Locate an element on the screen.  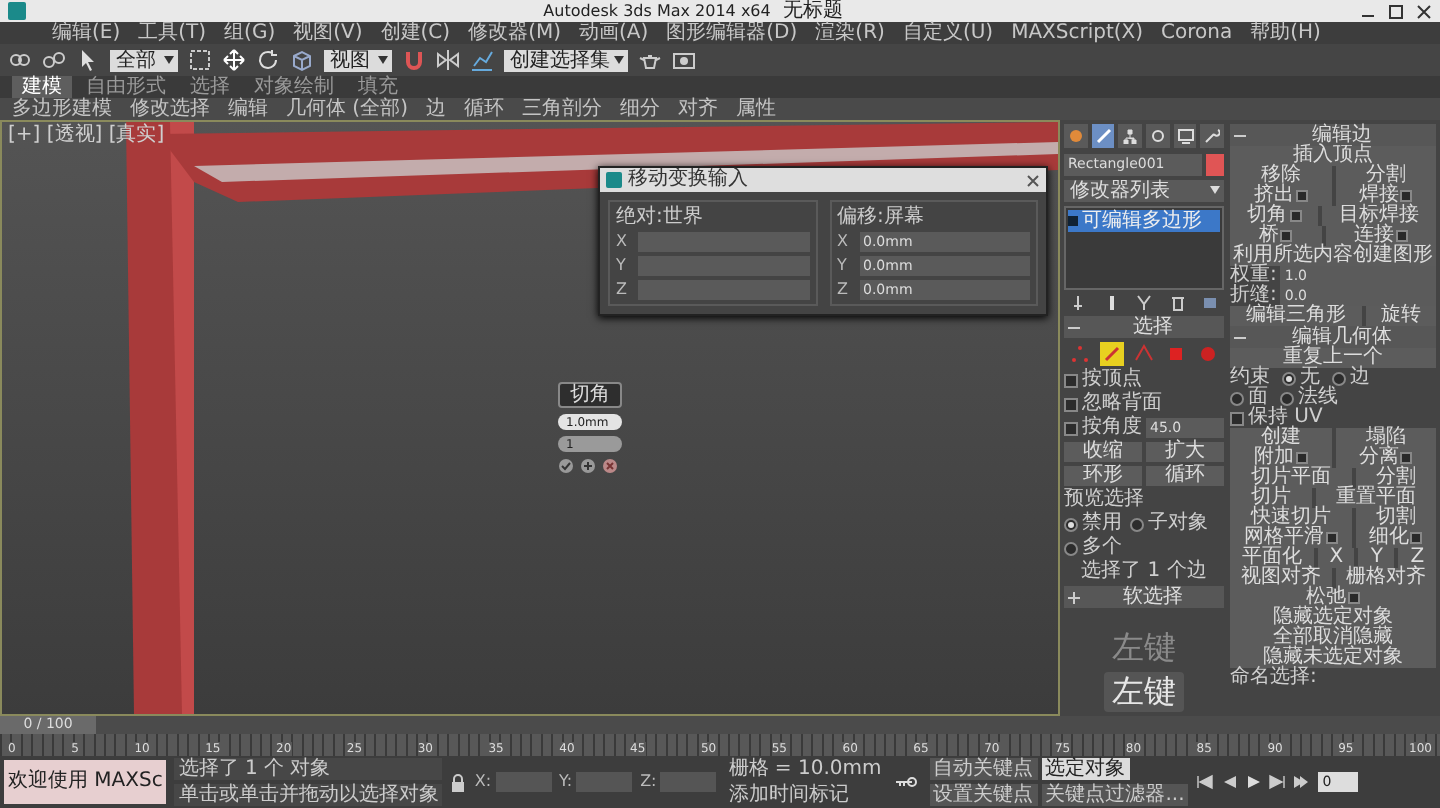
ribbon-panel-tab: 修改选择 is located at coordinates (170, 109).